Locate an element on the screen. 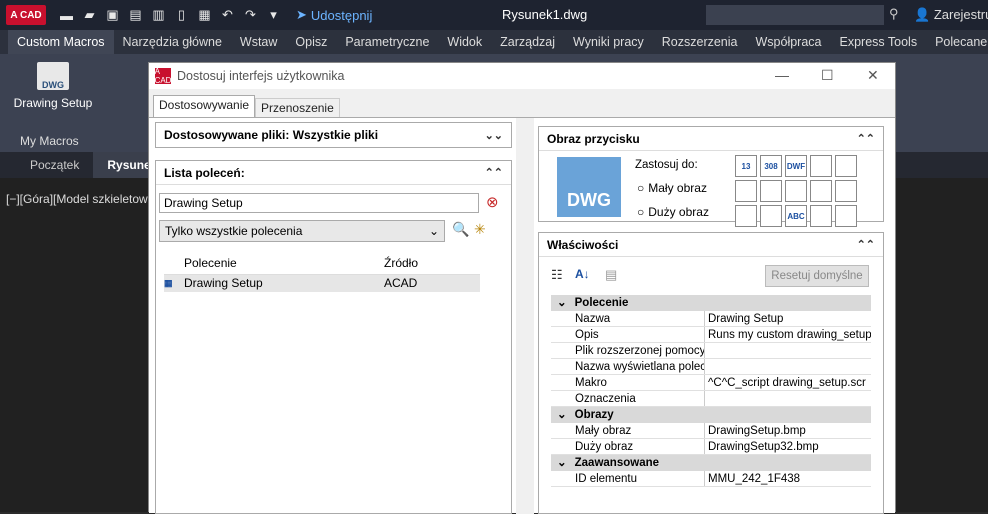 This screenshot has width=988, height=514. category-images: ⌄ Obrazy is located at coordinates (711, 415).